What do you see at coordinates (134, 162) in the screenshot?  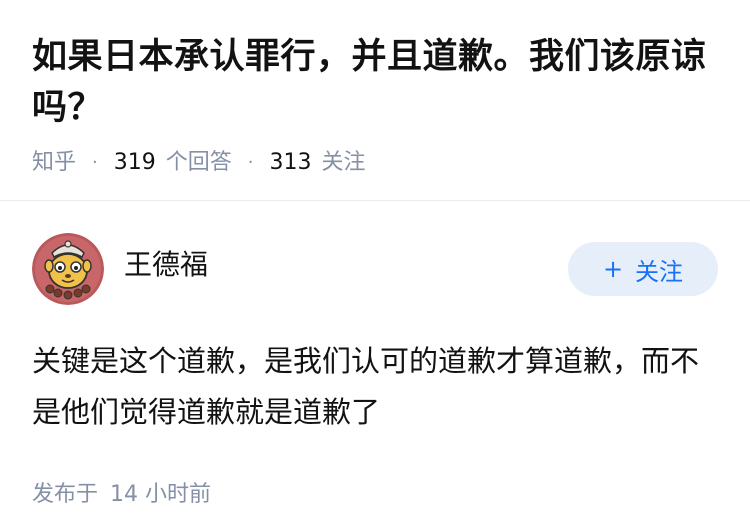 I see `answer-count: 319` at bounding box center [134, 162].